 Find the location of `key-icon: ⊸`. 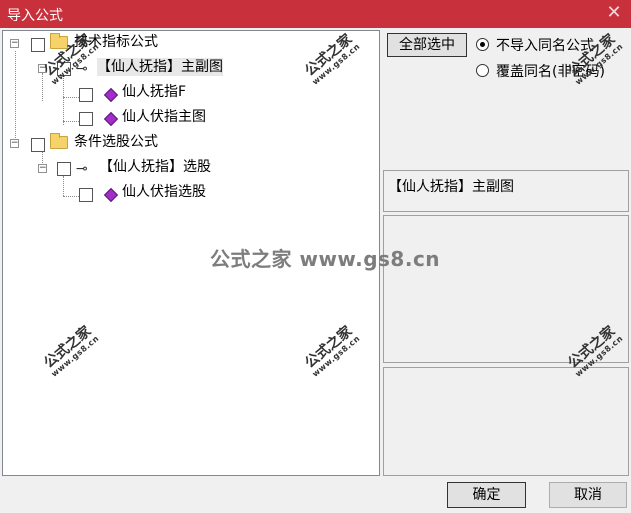

key-icon: ⊸ is located at coordinates (82, 169).